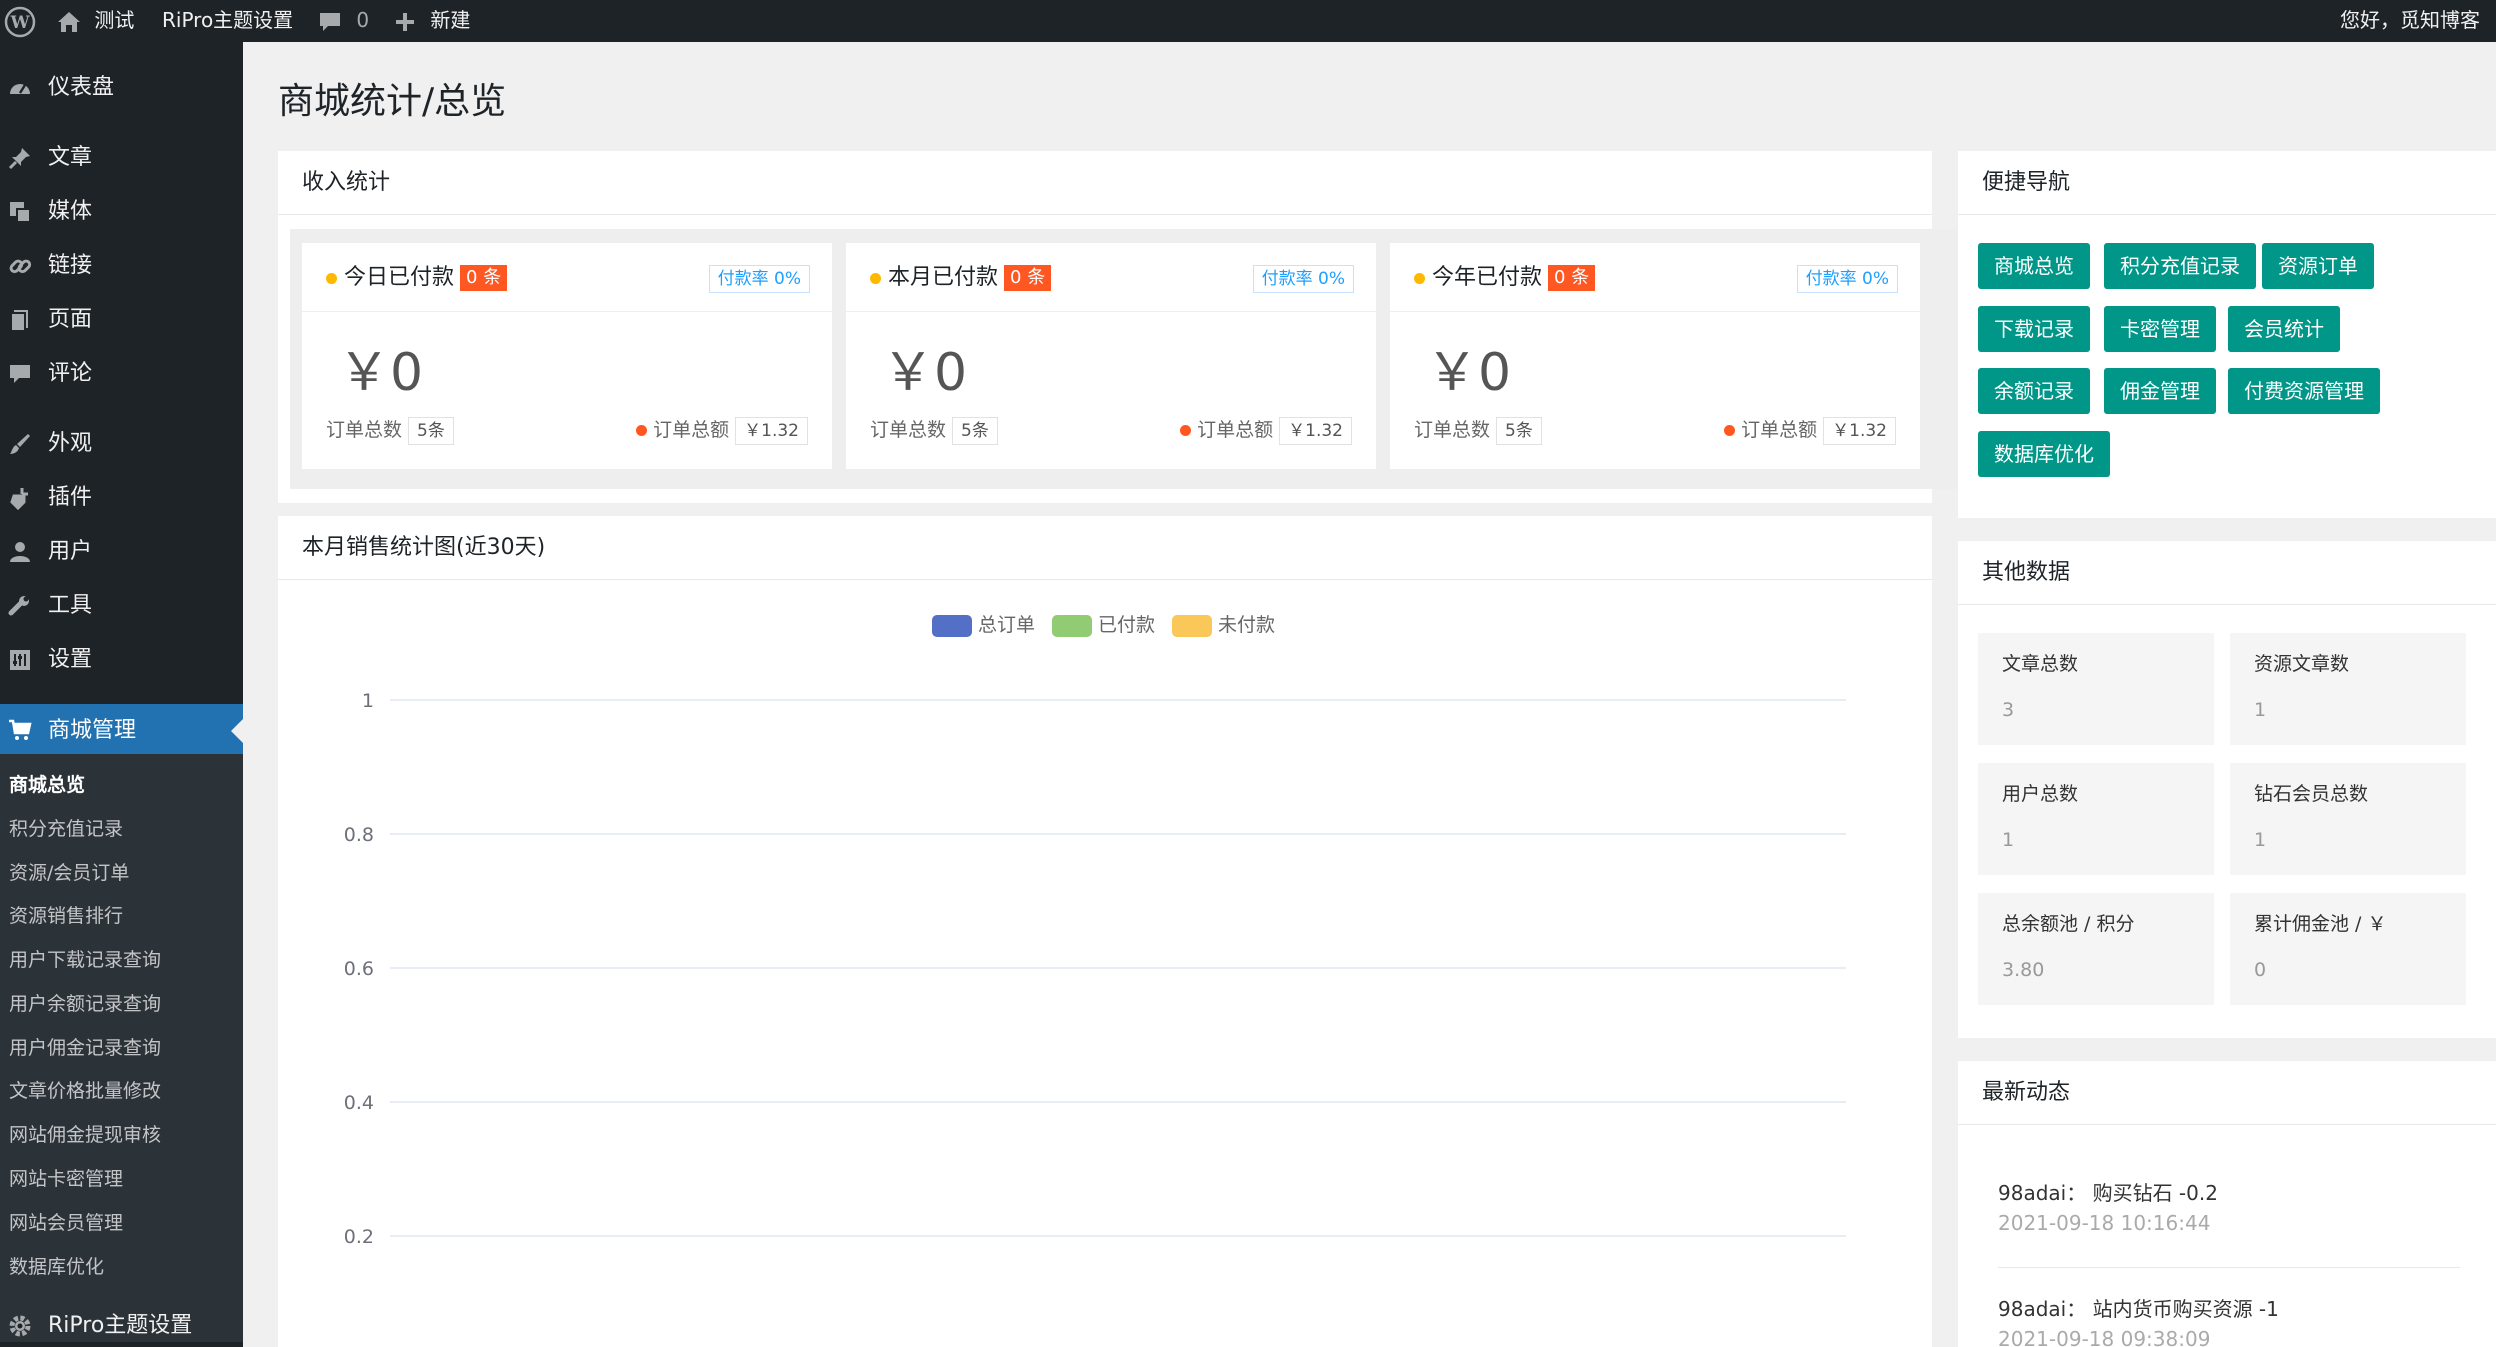 Image resolution: width=2496 pixels, height=1347 pixels. Describe the element at coordinates (2410, 21) in the screenshot. I see `my-account-link: 您好，觅知博客` at that location.